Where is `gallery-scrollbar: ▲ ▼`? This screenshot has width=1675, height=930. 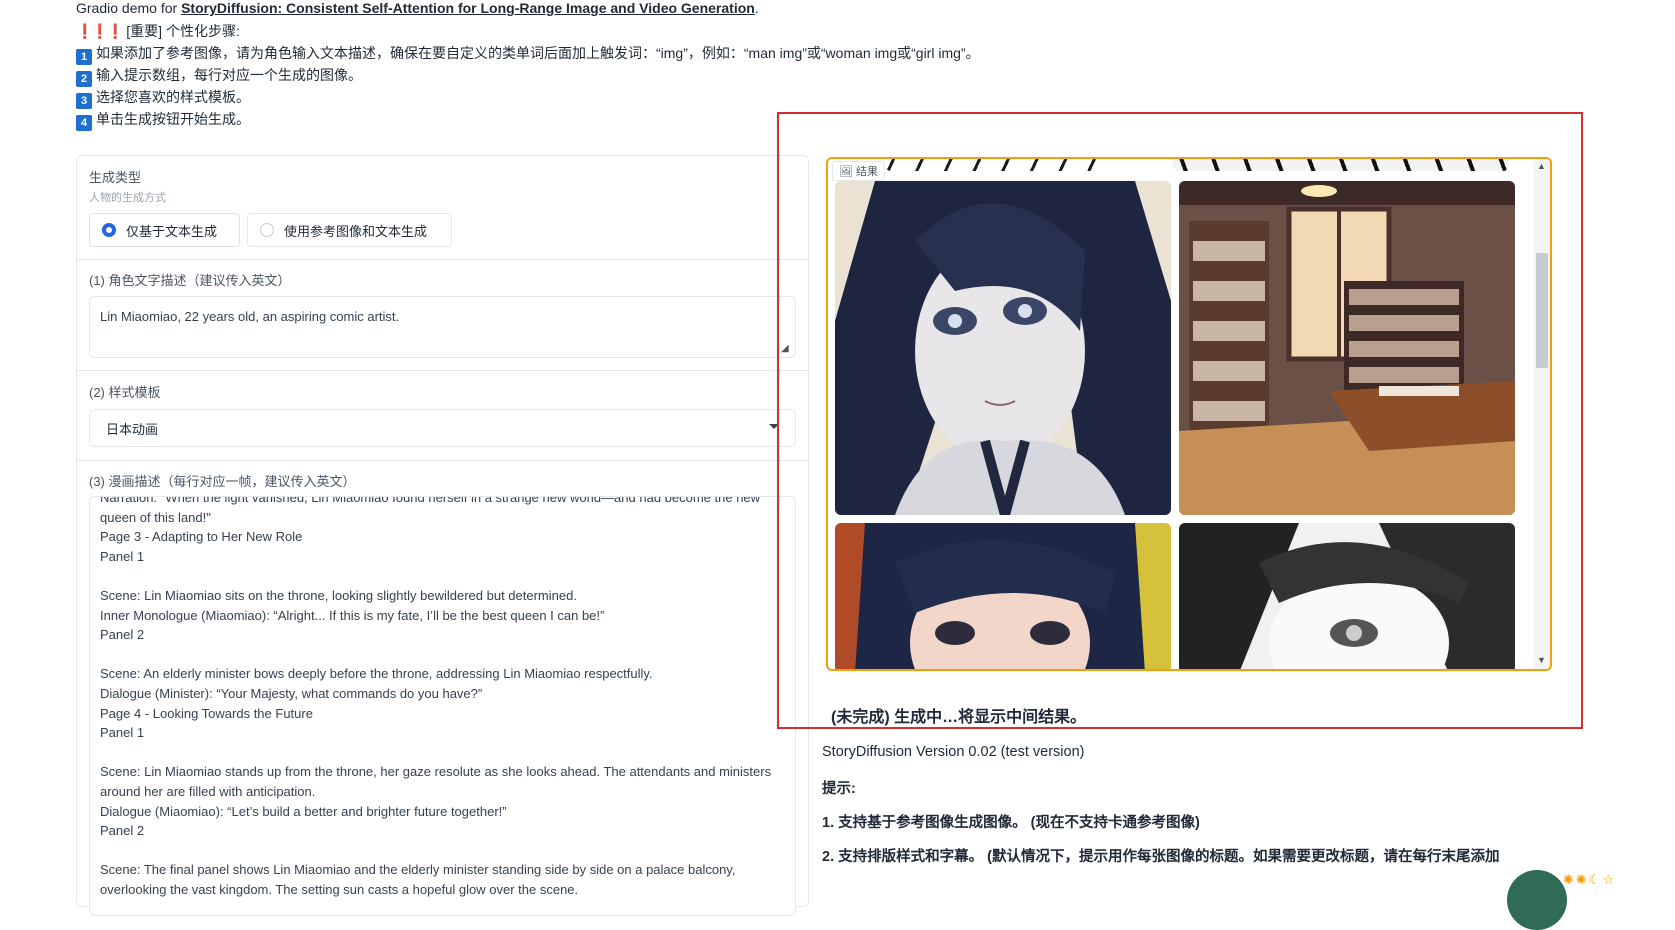 gallery-scrollbar: ▲ ▼ is located at coordinates (1542, 414).